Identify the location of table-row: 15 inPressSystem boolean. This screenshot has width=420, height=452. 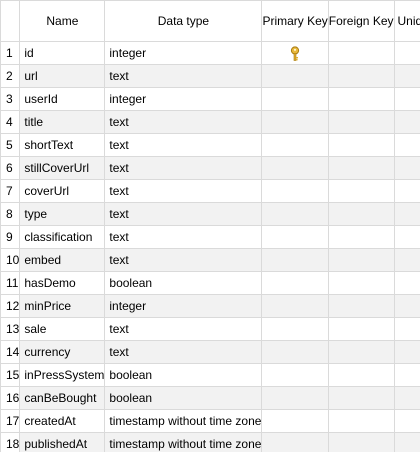
(210, 375).